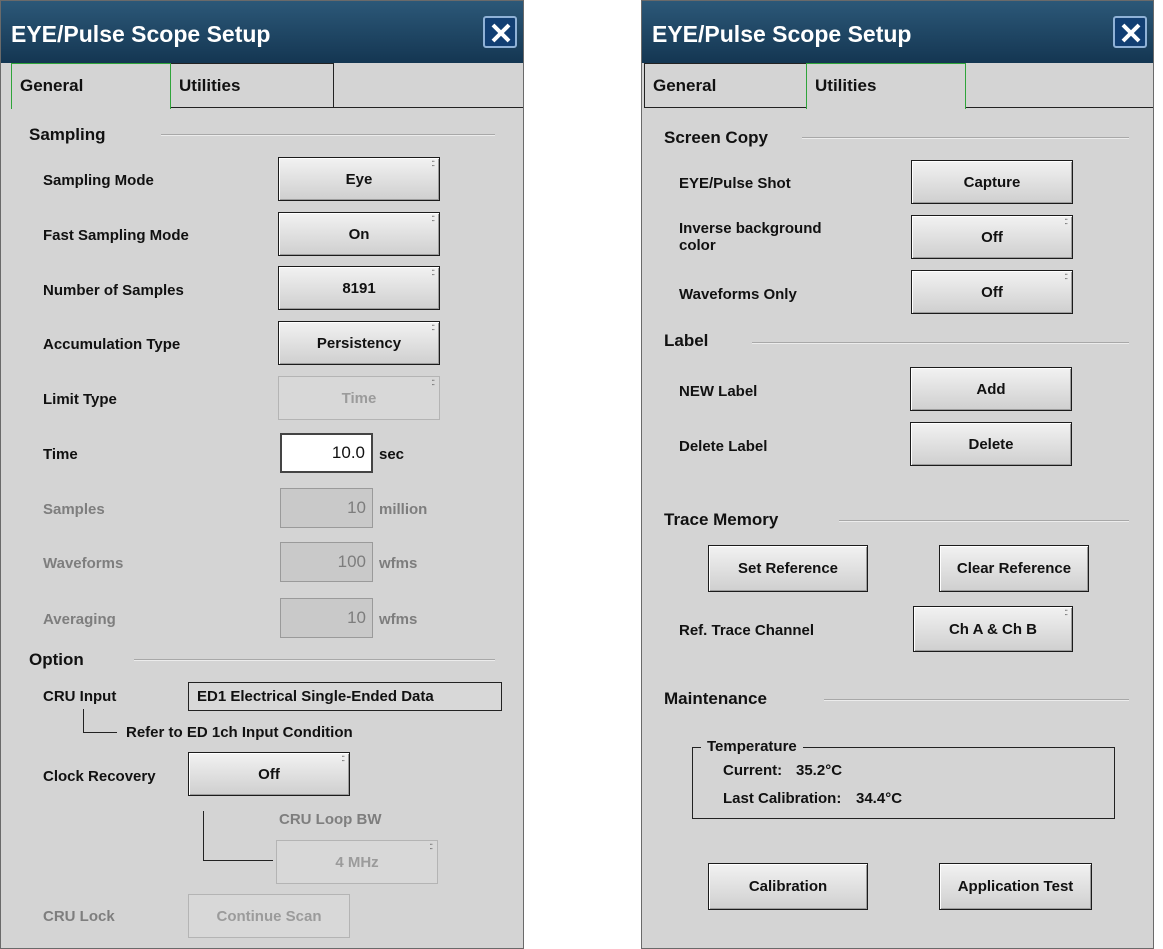  I want to click on application-test-label: Application Test, so click(1015, 886).